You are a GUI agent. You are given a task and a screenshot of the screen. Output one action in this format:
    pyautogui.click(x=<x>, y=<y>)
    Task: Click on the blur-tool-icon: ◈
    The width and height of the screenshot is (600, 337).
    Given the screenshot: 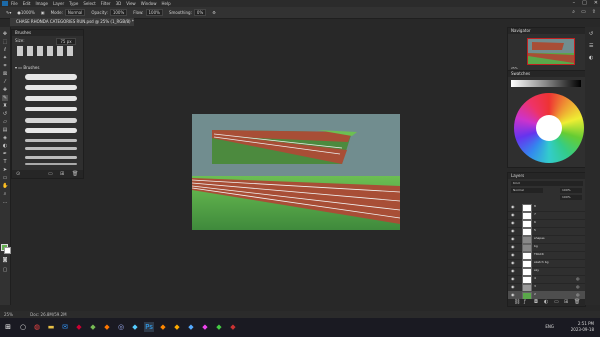 What is the action you would take?
    pyautogui.click(x=5, y=138)
    